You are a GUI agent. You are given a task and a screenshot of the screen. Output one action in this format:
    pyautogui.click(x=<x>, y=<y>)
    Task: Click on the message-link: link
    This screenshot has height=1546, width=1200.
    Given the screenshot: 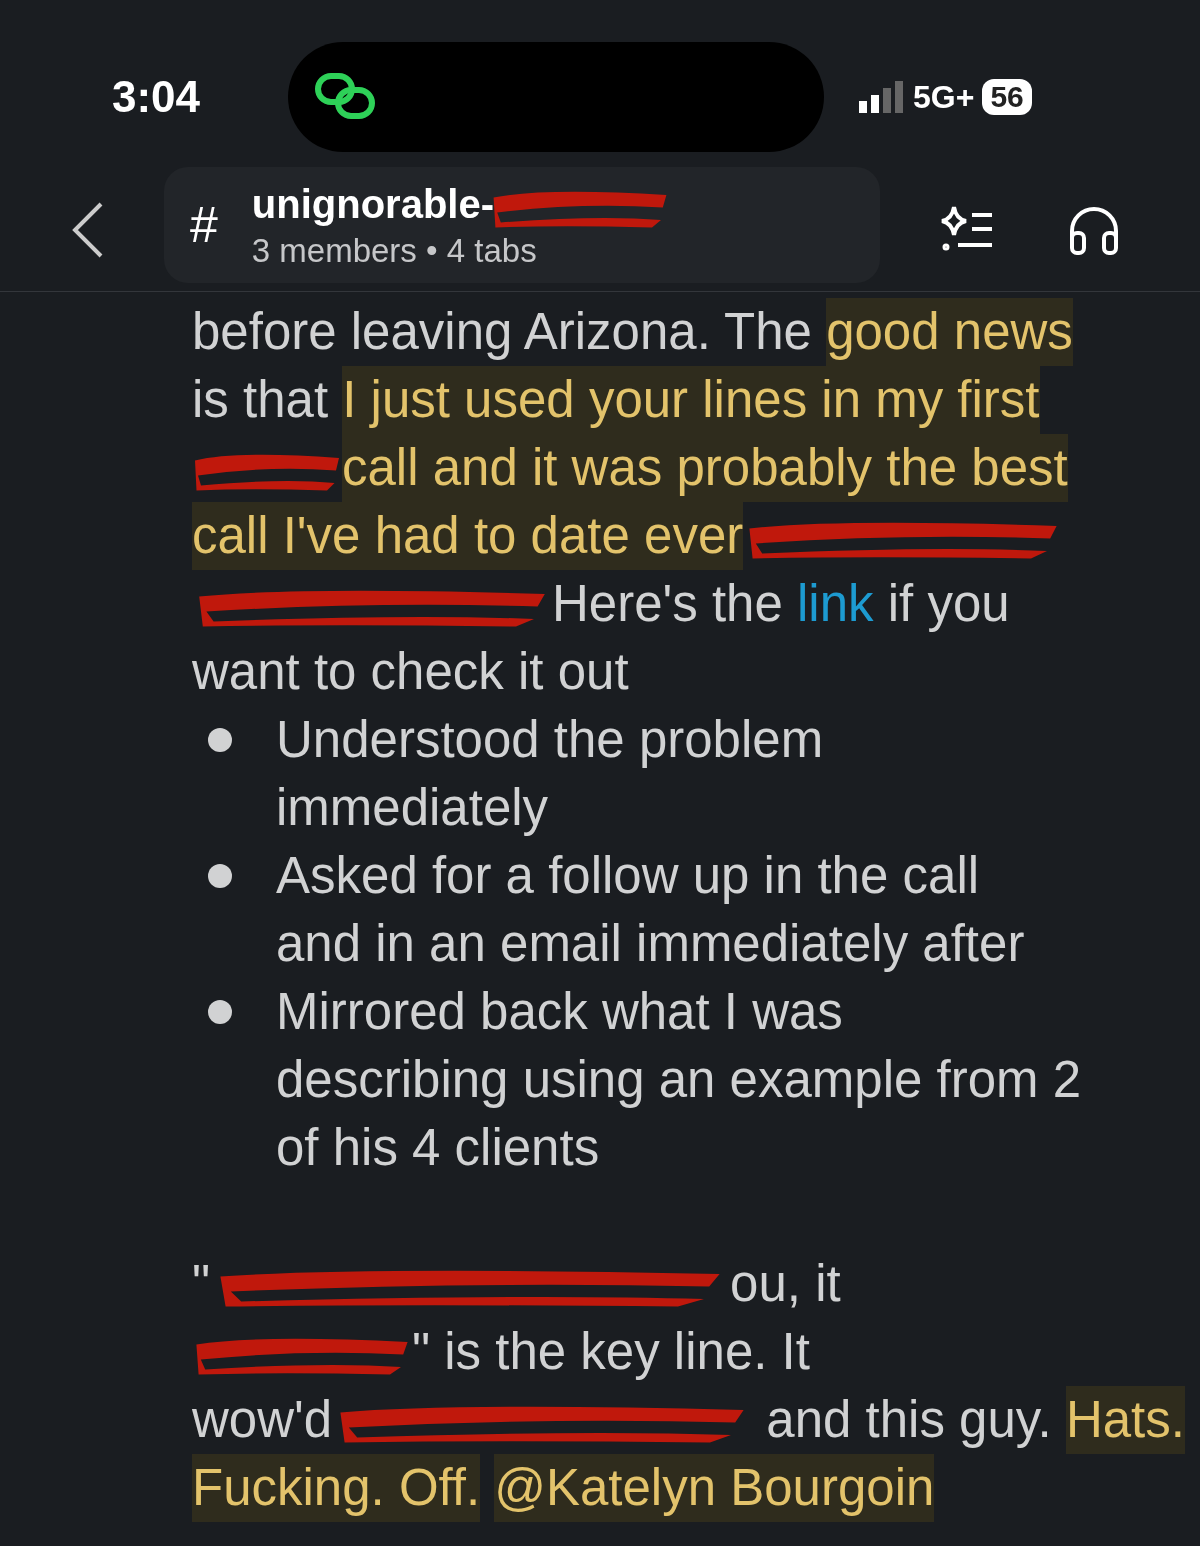 What is the action you would take?
    pyautogui.click(x=835, y=604)
    